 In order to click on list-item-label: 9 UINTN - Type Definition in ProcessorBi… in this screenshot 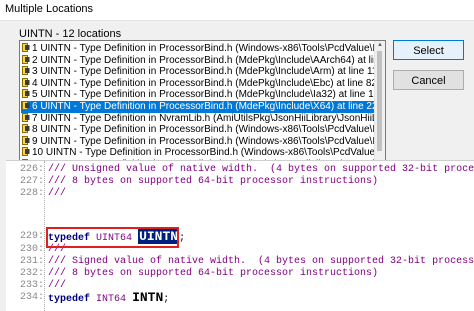, I will do `click(203, 141)`.